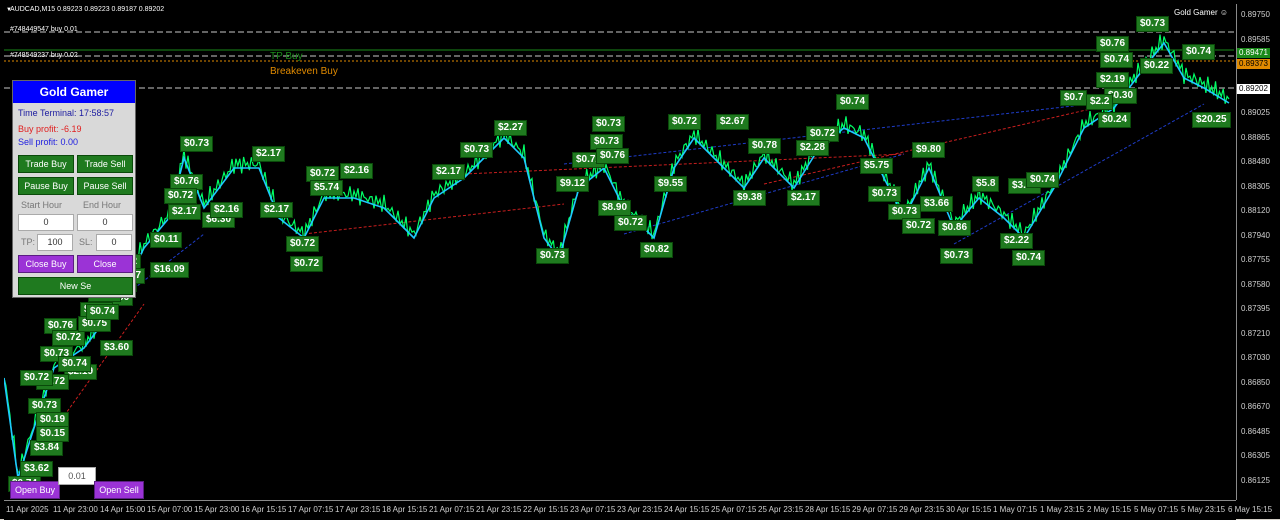 This screenshot has height=520, width=1280. What do you see at coordinates (170, 509) in the screenshot?
I see `time-tick-label: 15 Apr 07:00` at bounding box center [170, 509].